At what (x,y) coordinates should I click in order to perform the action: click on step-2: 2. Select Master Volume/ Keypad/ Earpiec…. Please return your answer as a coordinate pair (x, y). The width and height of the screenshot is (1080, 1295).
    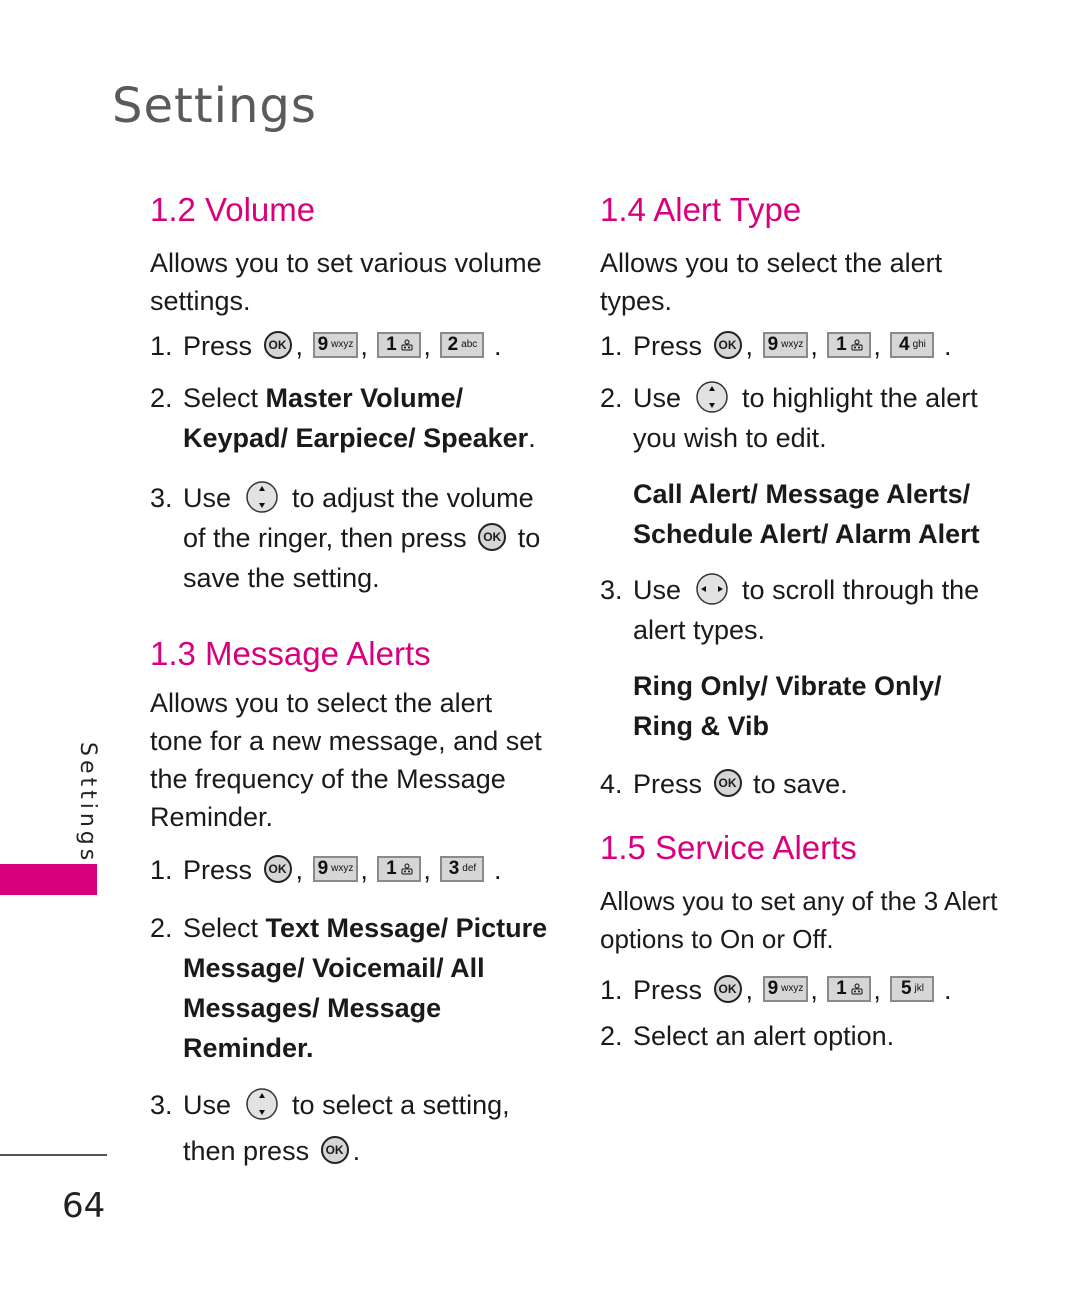
    Looking at the image, I should click on (350, 418).